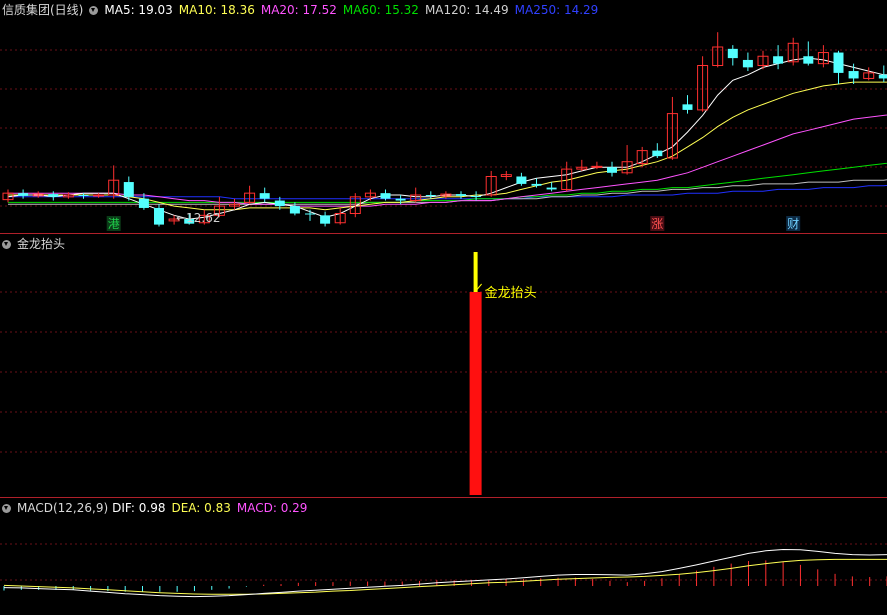 The height and width of the screenshot is (615, 887). I want to click on event-badge-text: 财, so click(793, 224).